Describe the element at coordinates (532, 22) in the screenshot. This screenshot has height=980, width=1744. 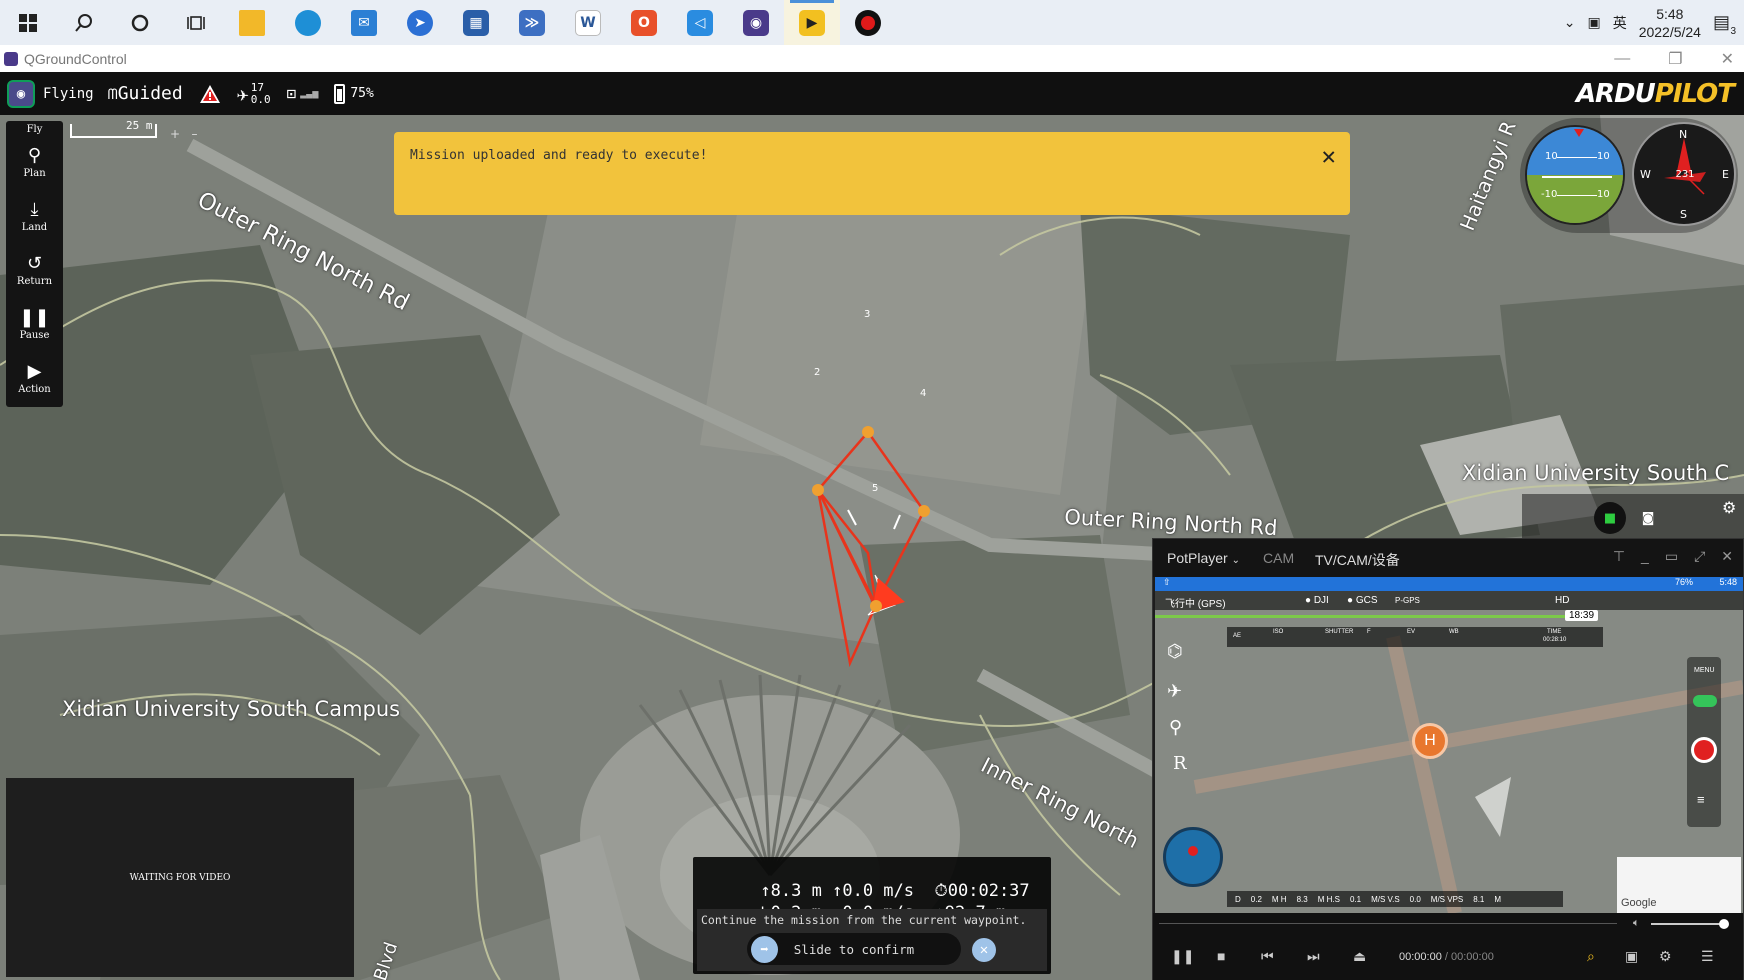
I see `powershell-icon: ≫` at that location.